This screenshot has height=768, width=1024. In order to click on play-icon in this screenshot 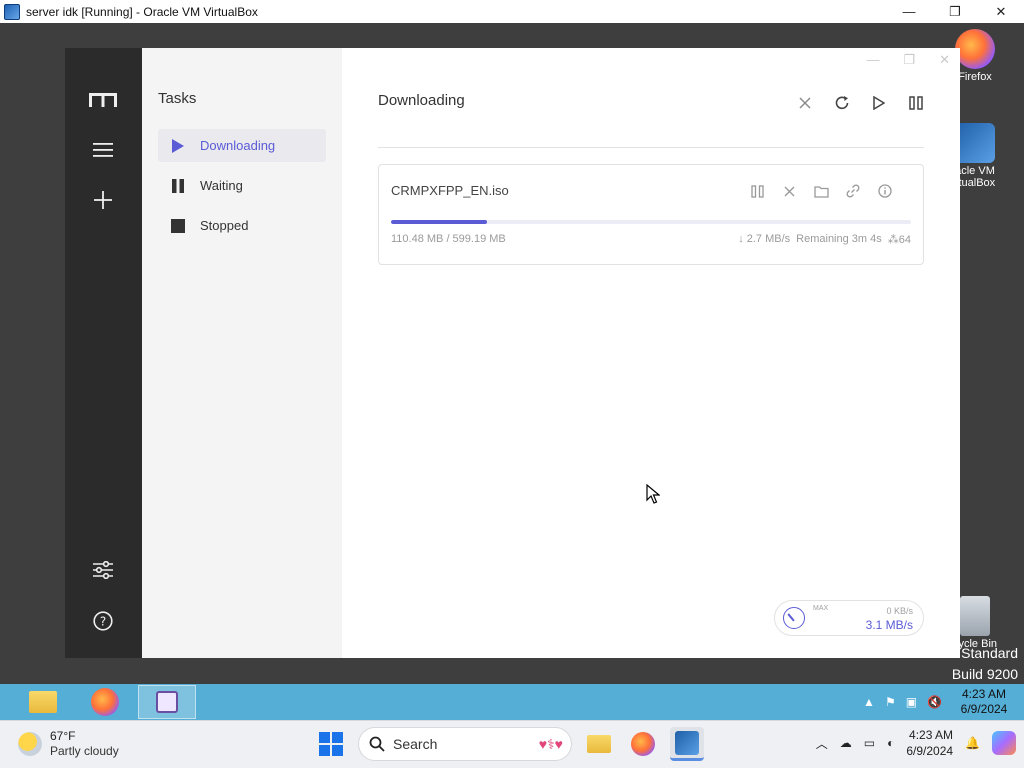, I will do `click(178, 146)`.